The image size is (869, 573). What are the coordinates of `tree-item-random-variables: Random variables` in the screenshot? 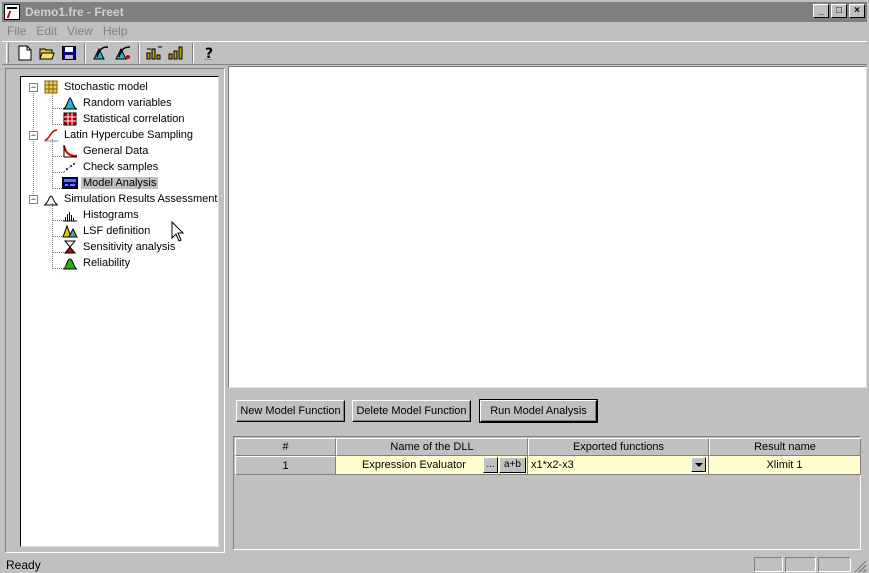 It's located at (118, 103).